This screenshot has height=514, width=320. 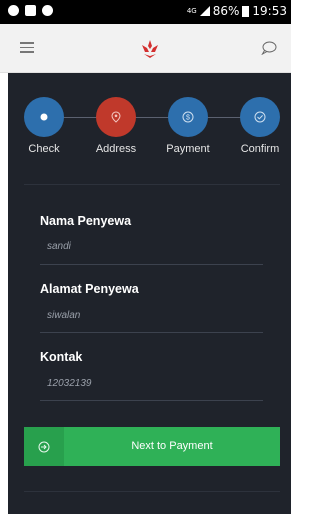 I want to click on step-check: Check, so click(x=44, y=126).